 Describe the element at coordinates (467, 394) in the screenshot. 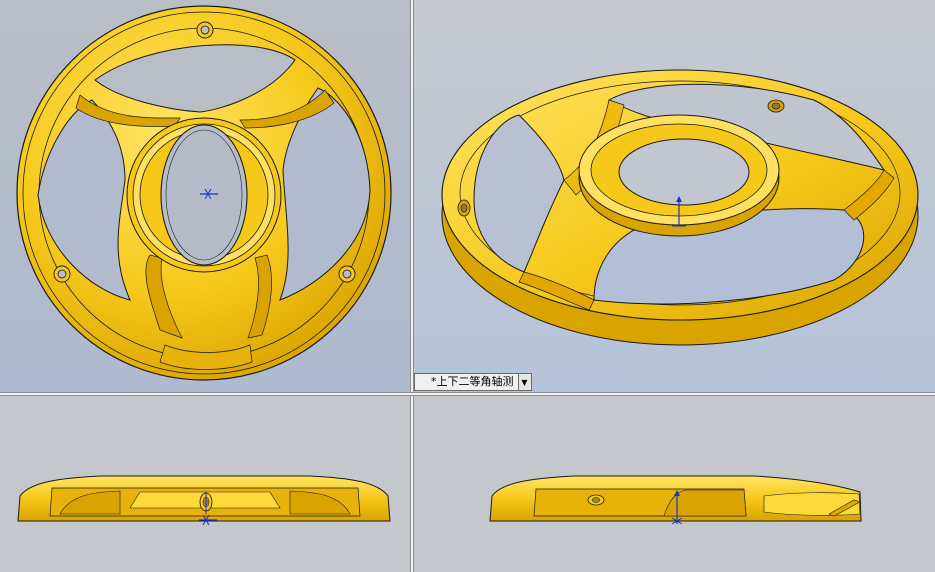

I see `horizontal-viewport-splitter` at that location.